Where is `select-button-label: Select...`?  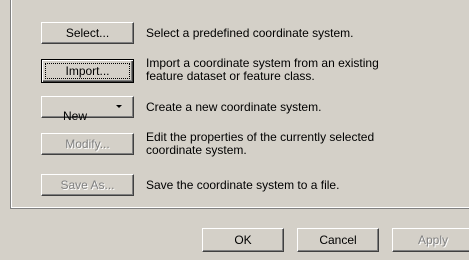
select-button-label: Select... is located at coordinates (87, 33).